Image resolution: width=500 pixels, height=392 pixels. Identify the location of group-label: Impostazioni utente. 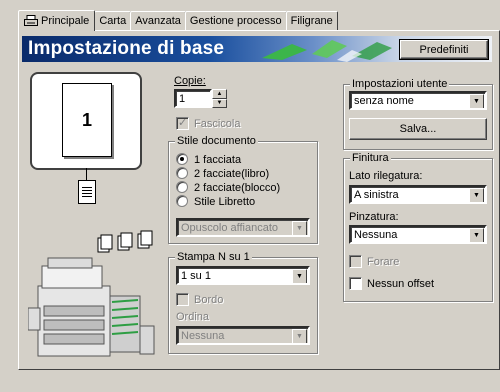
(400, 84).